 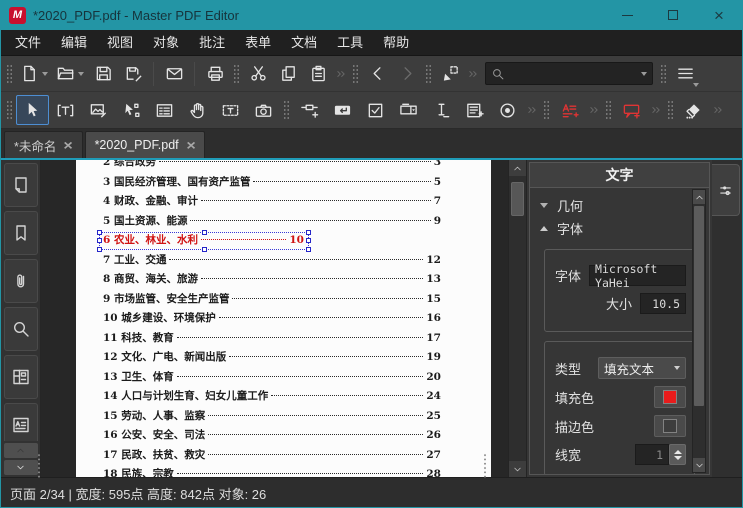 I want to click on snapshot-button, so click(x=263, y=110).